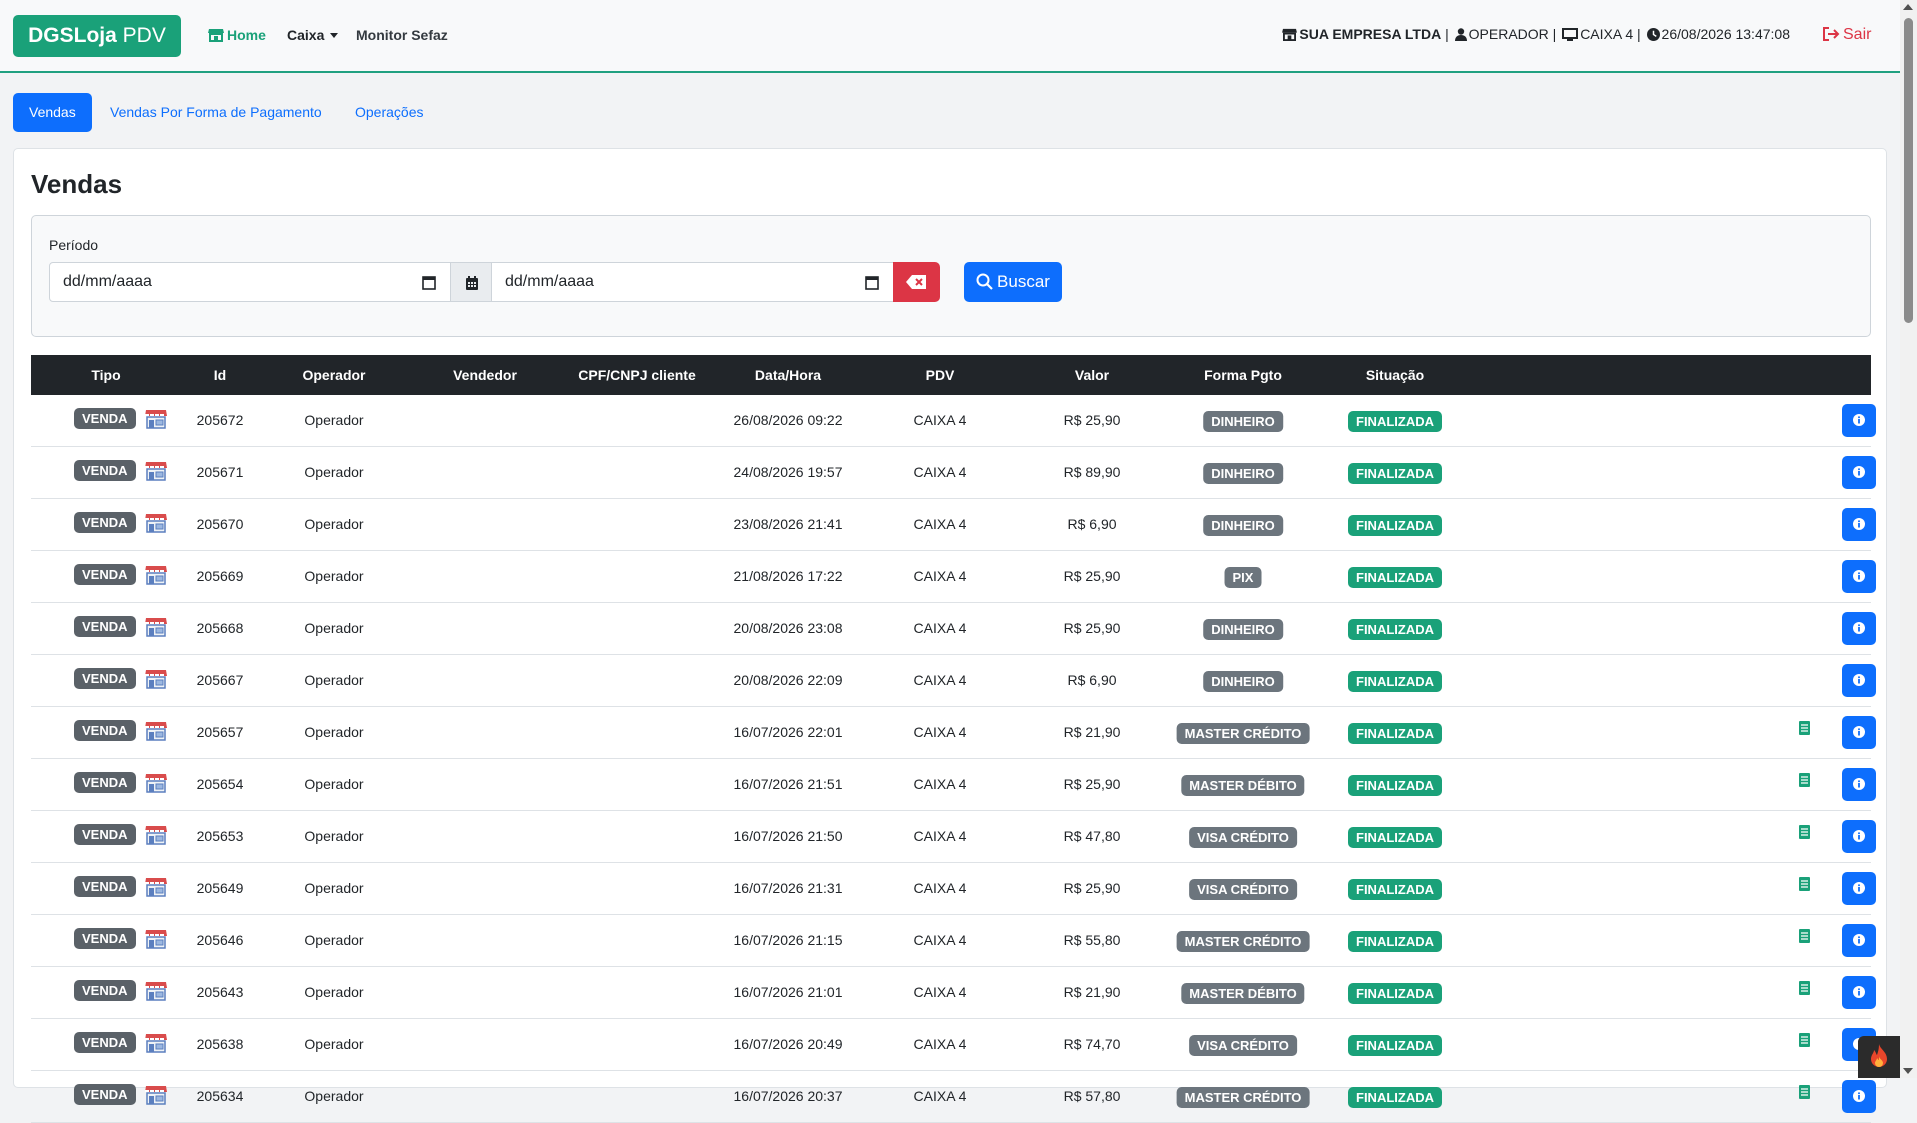  What do you see at coordinates (216, 112) in the screenshot?
I see `tab-vendas-por-forma-pagamento: Vendas Por Forma de Pagamento` at bounding box center [216, 112].